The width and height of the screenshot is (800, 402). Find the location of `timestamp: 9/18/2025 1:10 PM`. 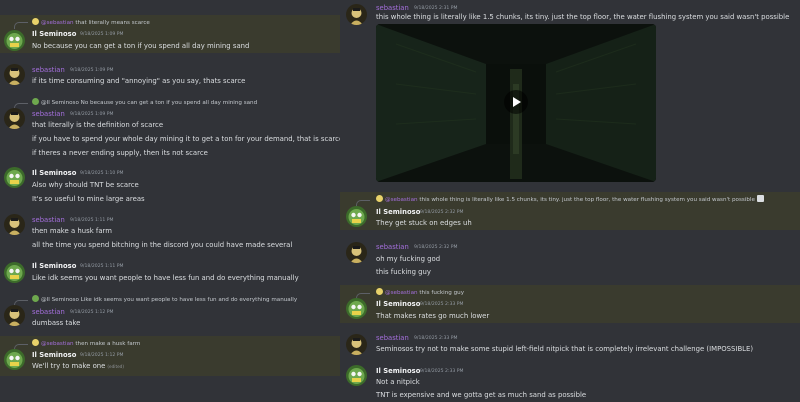

timestamp: 9/18/2025 1:10 PM is located at coordinates (102, 173).